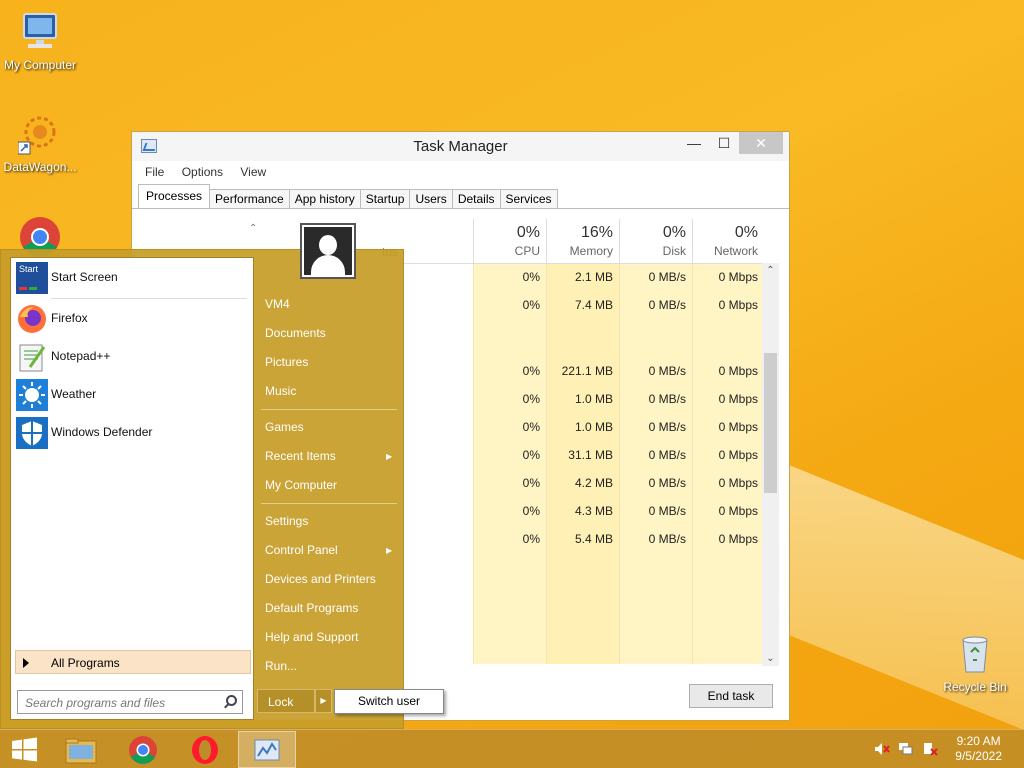 This screenshot has height=768, width=1024. Describe the element at coordinates (311, 637) in the screenshot. I see `start-link-help-and-support: Help and Support` at that location.